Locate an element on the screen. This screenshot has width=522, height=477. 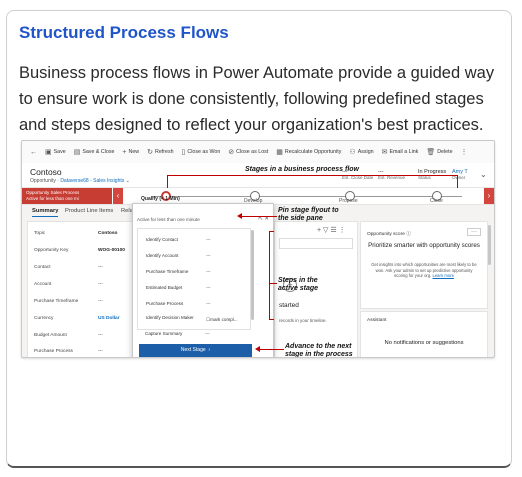
form-selector: Dataverse68 - Sales Insights is located at coordinates (92, 181).